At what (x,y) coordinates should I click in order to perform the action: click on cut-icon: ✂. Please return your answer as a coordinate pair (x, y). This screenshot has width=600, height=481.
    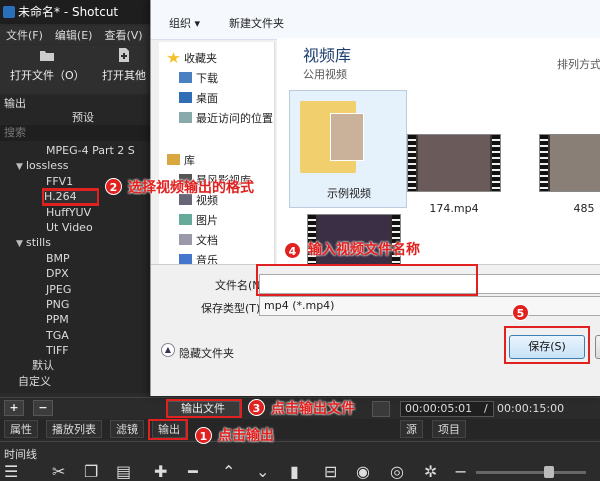
    Looking at the image, I should click on (58, 472).